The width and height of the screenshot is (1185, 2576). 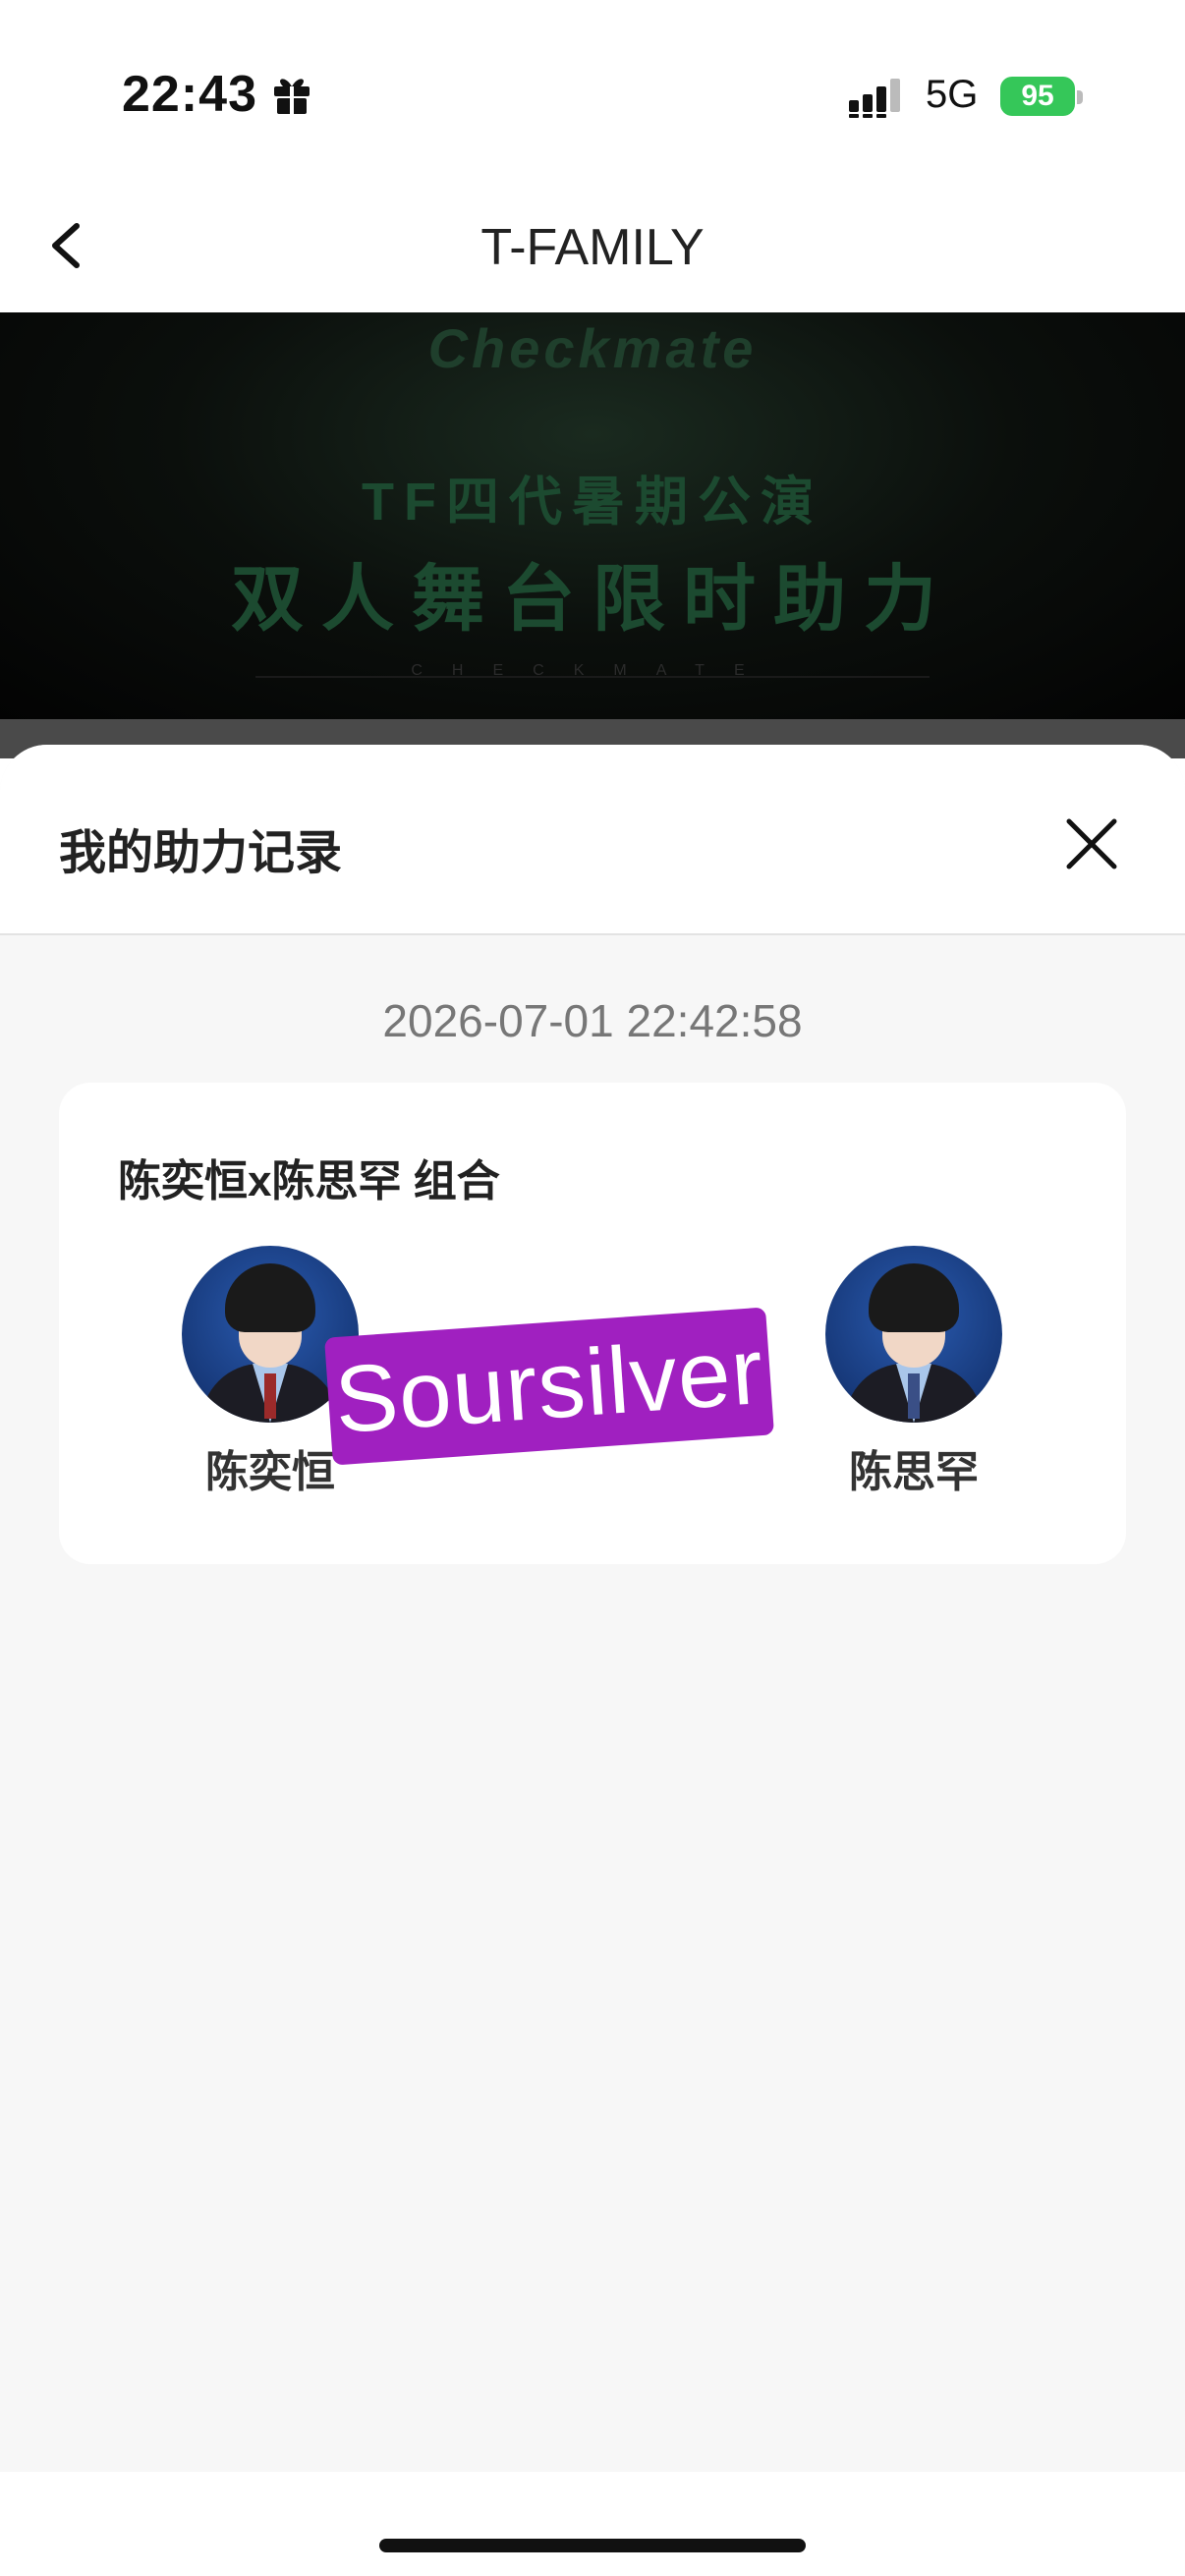 I want to click on page-title: T-FAMILY, so click(x=592, y=247).